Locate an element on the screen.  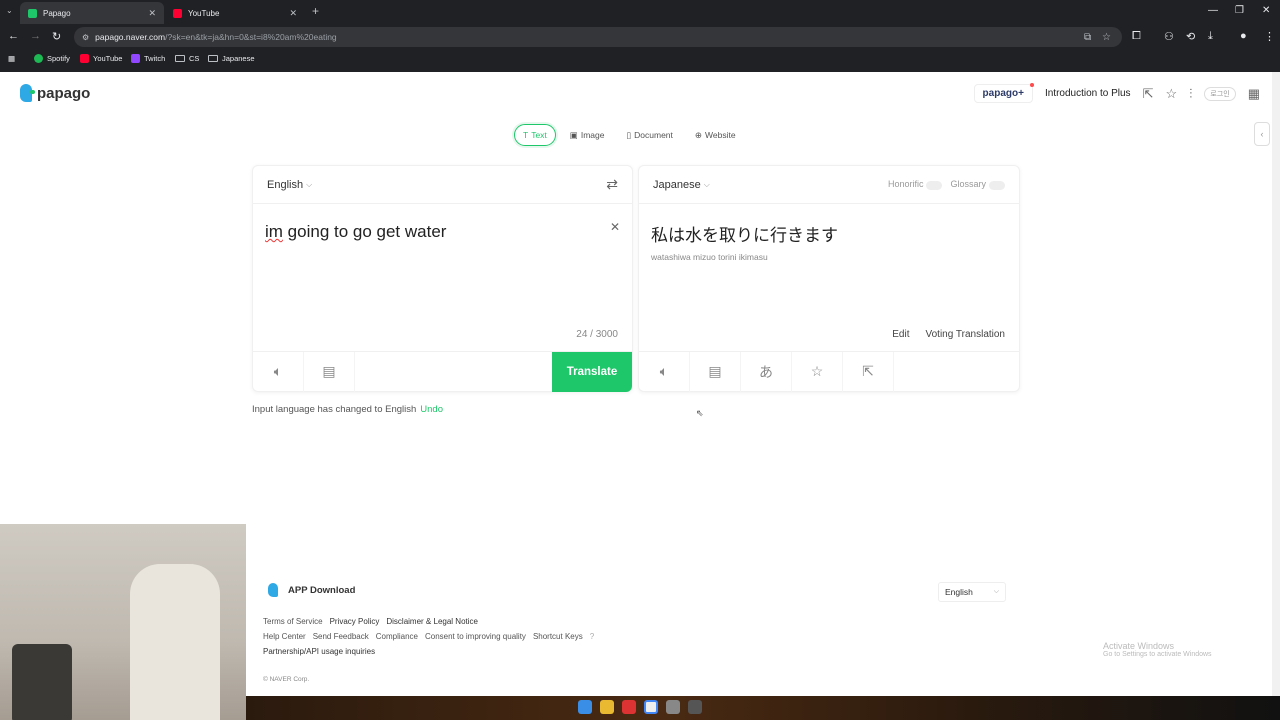
profile-avatar: ● is located at coordinates (1243, 36).